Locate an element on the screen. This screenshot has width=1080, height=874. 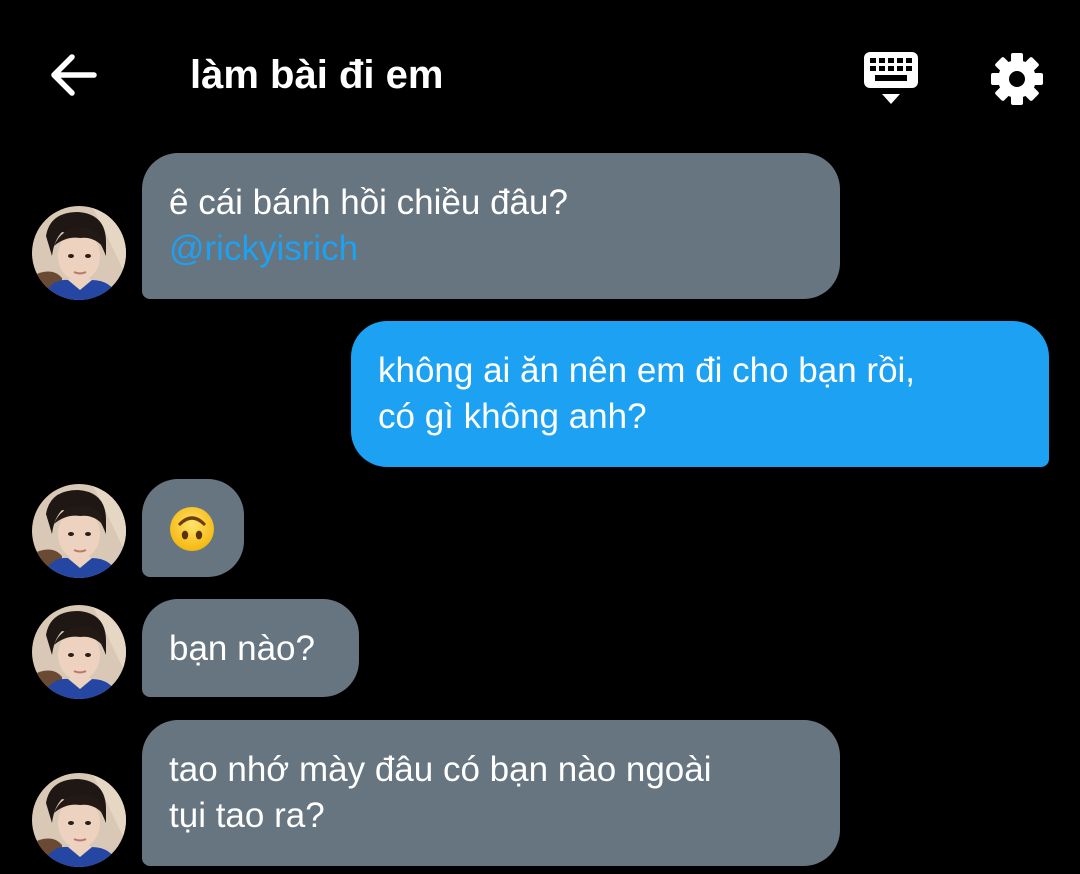
back-button is located at coordinates (74, 75).